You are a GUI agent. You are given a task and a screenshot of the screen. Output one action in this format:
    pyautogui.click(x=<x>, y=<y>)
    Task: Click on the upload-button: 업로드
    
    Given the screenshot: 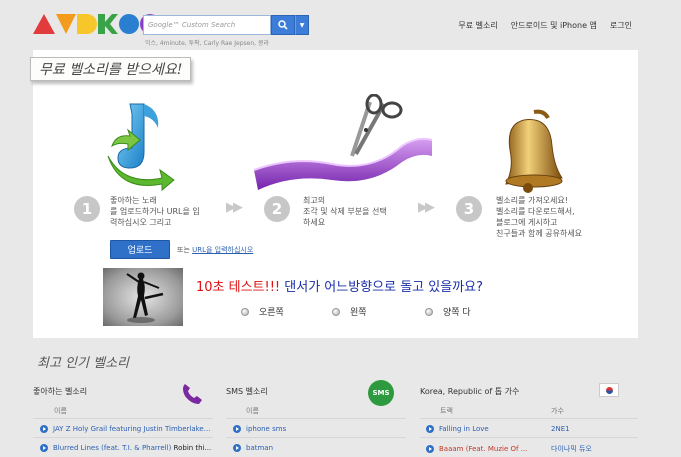 What is the action you would take?
    pyautogui.click(x=140, y=249)
    